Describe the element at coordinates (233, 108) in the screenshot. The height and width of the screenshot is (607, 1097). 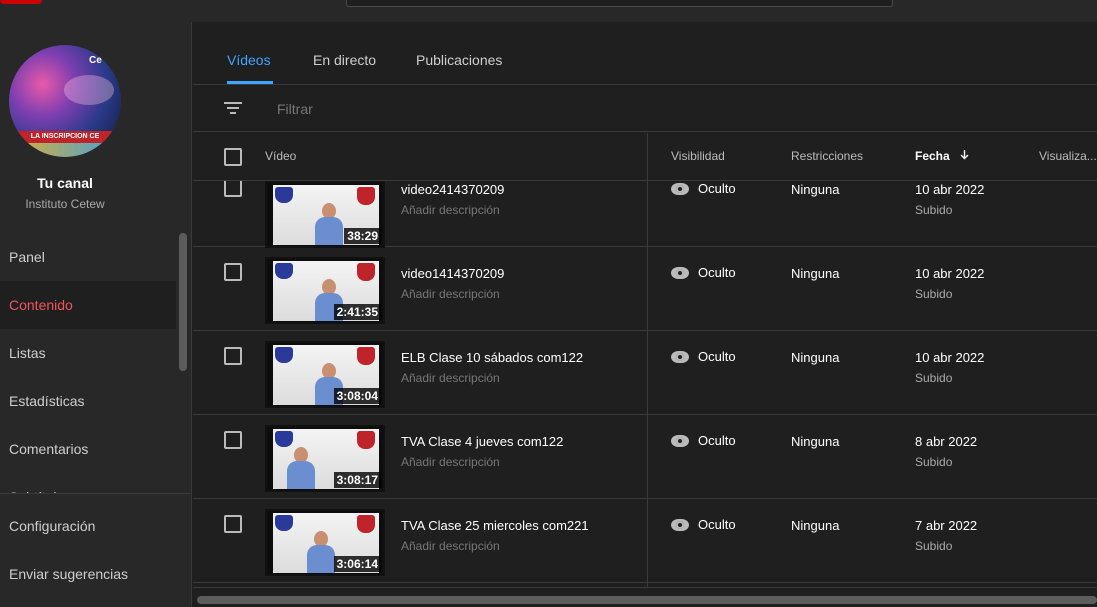
I see `filter-icon` at that location.